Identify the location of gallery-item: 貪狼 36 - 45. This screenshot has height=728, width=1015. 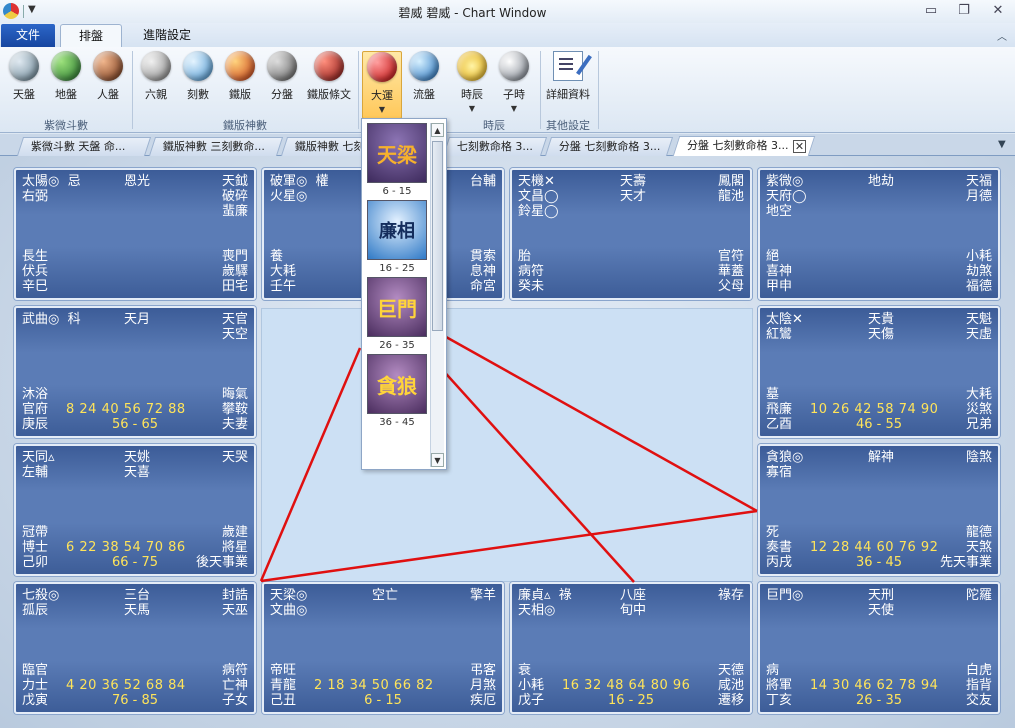
(397, 391).